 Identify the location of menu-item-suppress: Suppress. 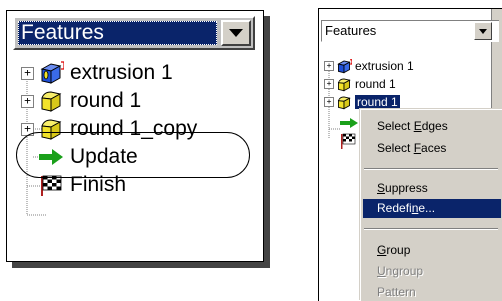
(432, 188).